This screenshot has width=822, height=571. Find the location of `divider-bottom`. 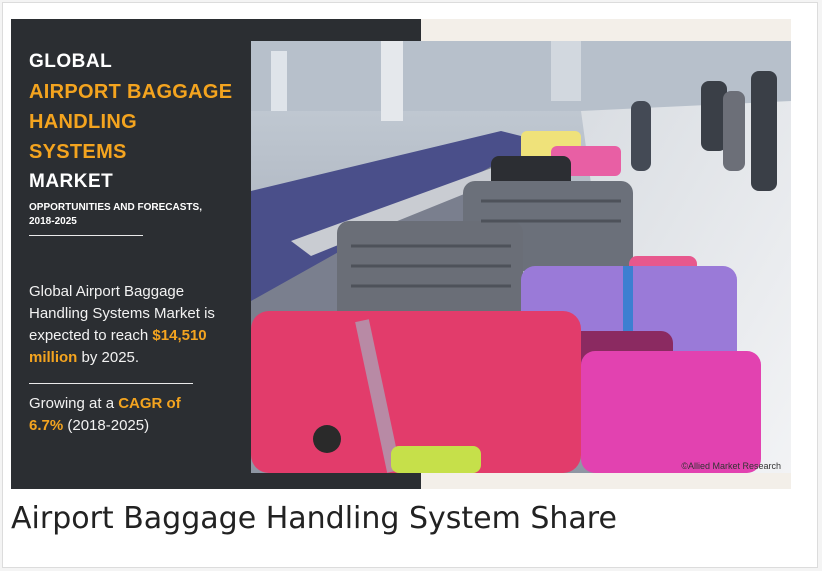

divider-bottom is located at coordinates (111, 383).